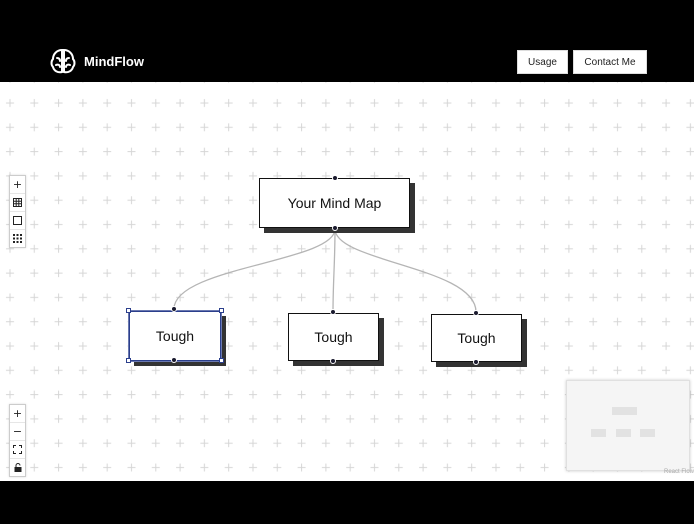  What do you see at coordinates (17, 432) in the screenshot?
I see `zoom-out-icon: −` at bounding box center [17, 432].